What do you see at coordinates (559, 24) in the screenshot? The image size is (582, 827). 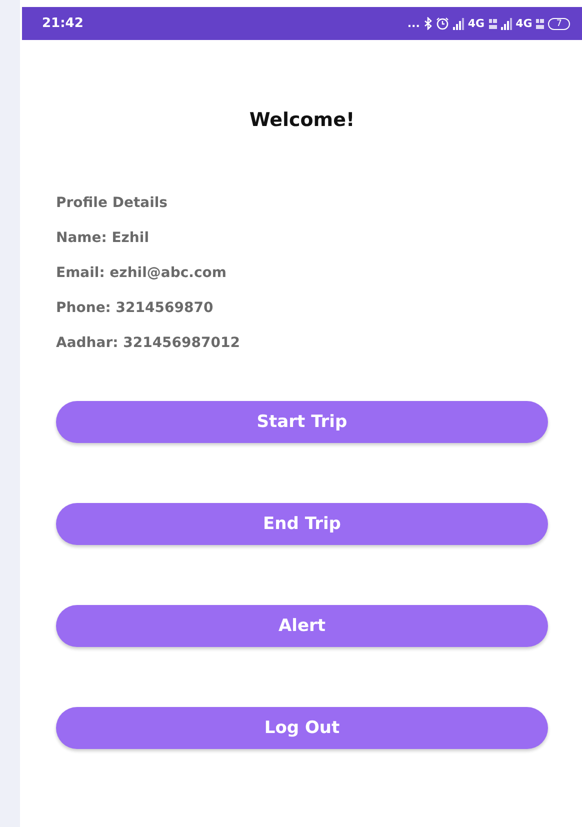 I see `battery-indicator: 7` at bounding box center [559, 24].